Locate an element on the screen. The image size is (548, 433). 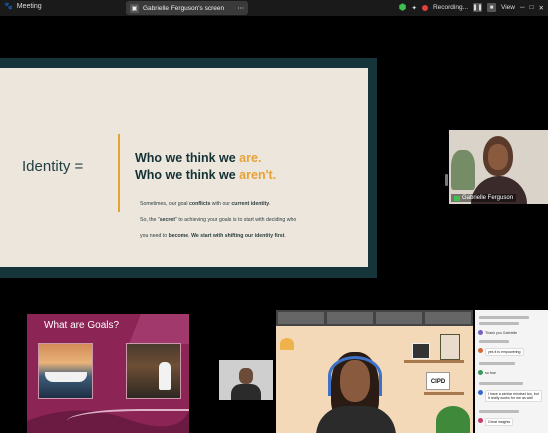
speaker-face is located at coordinates (498, 157).